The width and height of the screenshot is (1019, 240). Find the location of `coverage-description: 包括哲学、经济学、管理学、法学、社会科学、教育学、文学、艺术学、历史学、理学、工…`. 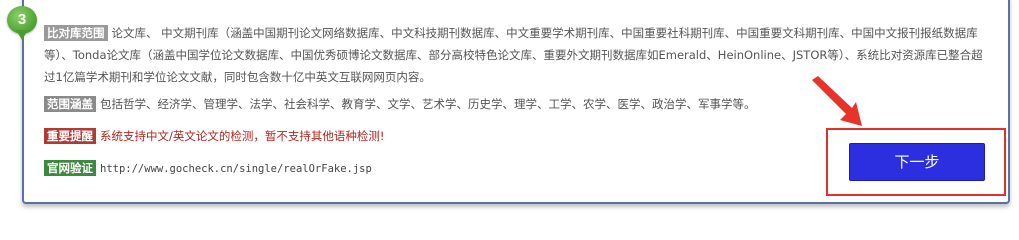

coverage-description: 包括哲学、经济学、管理学、法学、社会科学、教育学、文学、艺术学、历史学、理学、工… is located at coordinates (428, 104).